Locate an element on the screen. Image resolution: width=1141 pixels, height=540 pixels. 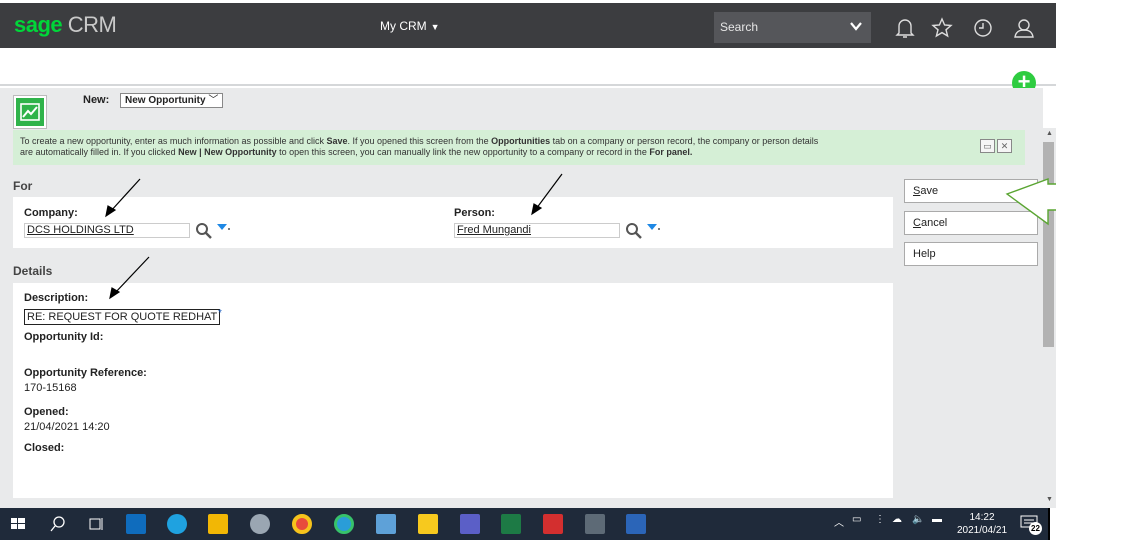
outlook-icon is located at coordinates (136, 524).